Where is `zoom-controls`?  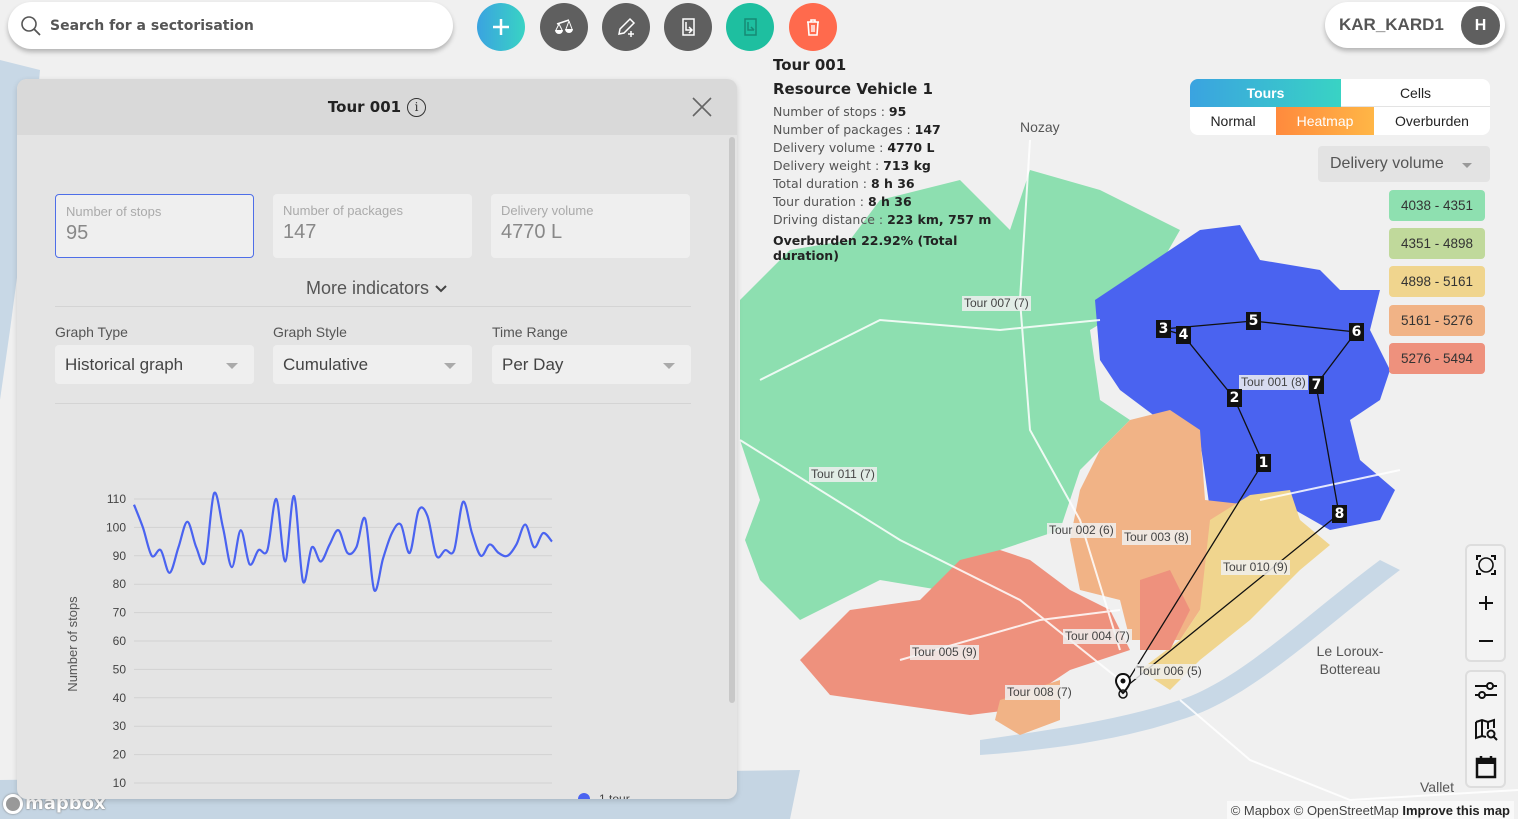
zoom-controls is located at coordinates (1485, 603).